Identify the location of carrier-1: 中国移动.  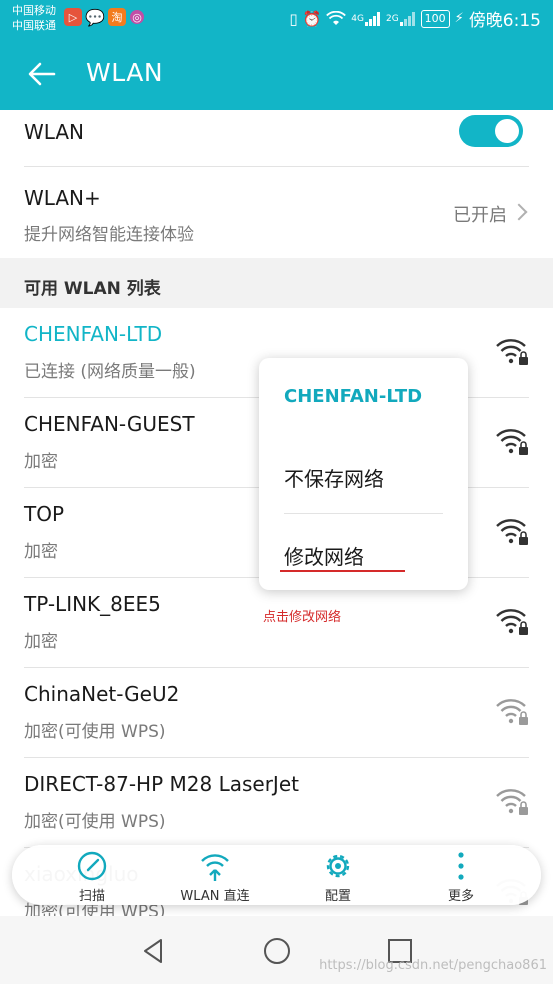
(34, 10).